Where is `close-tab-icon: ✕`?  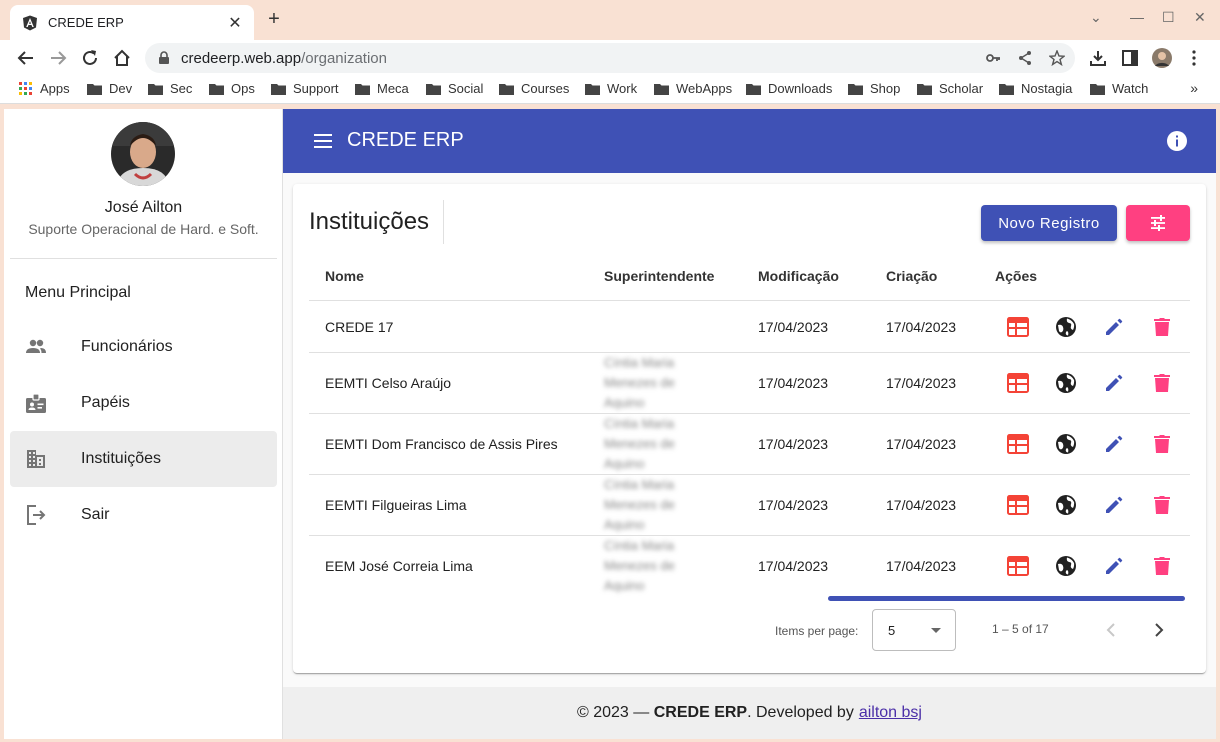
close-tab-icon: ✕ is located at coordinates (235, 23).